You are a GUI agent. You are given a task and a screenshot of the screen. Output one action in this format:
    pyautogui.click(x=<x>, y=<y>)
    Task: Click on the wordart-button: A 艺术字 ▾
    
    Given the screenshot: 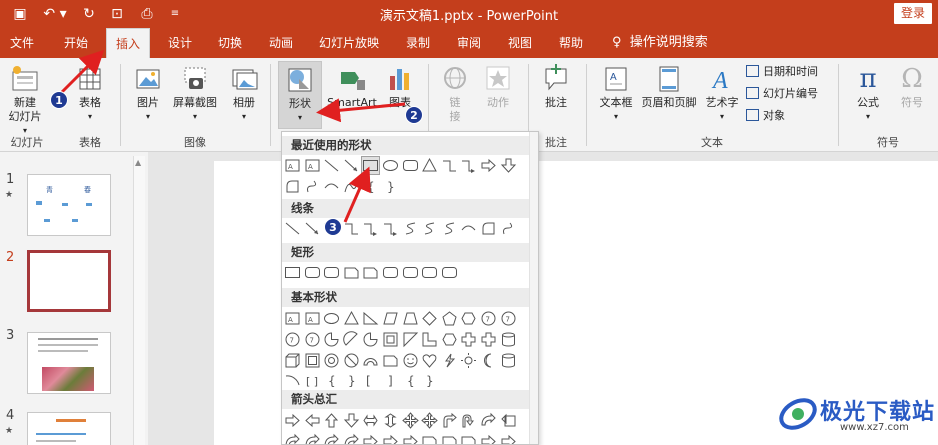 What is the action you would take?
    pyautogui.click(x=722, y=94)
    